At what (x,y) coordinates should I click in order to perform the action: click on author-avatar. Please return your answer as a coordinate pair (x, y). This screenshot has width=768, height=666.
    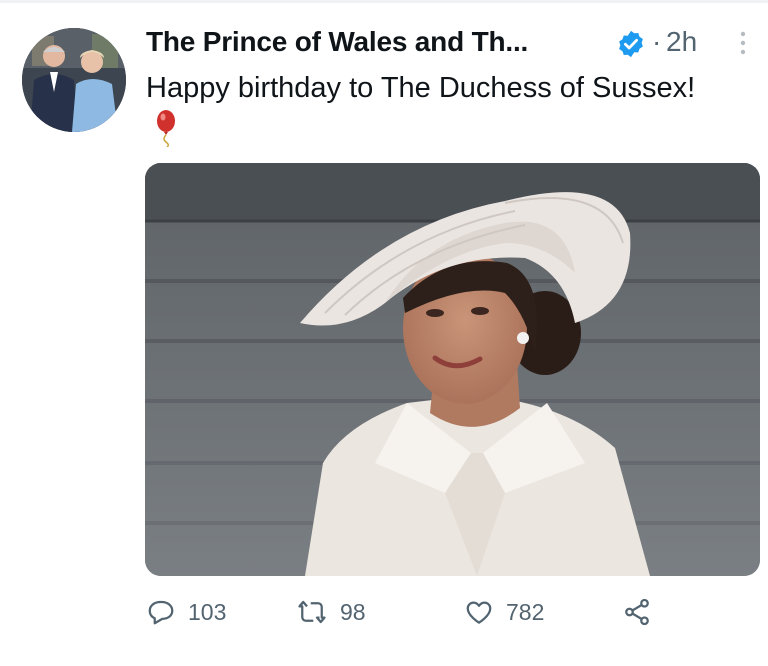
    Looking at the image, I should click on (74, 80).